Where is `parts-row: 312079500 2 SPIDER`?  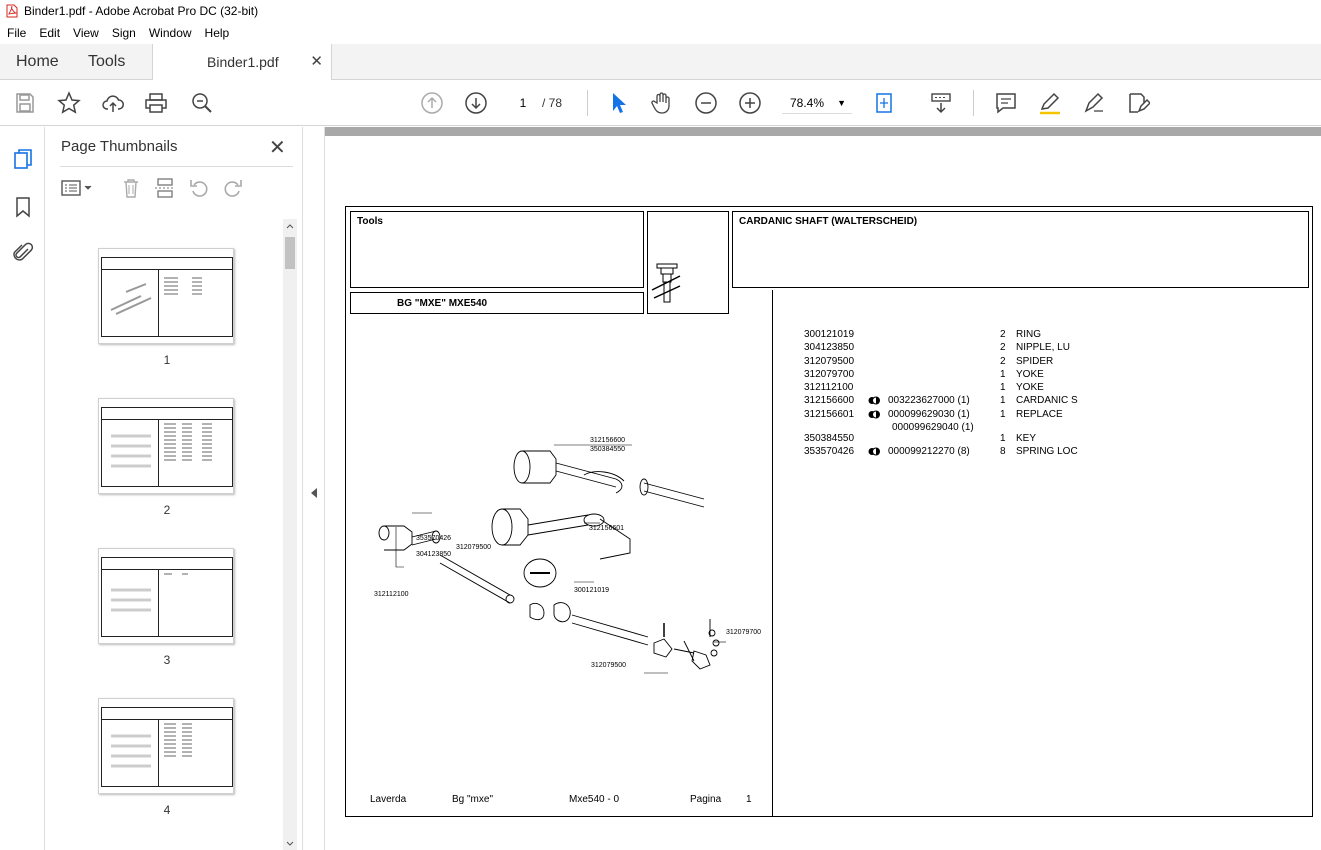 parts-row: 312079500 2 SPIDER is located at coordinates (1004, 361).